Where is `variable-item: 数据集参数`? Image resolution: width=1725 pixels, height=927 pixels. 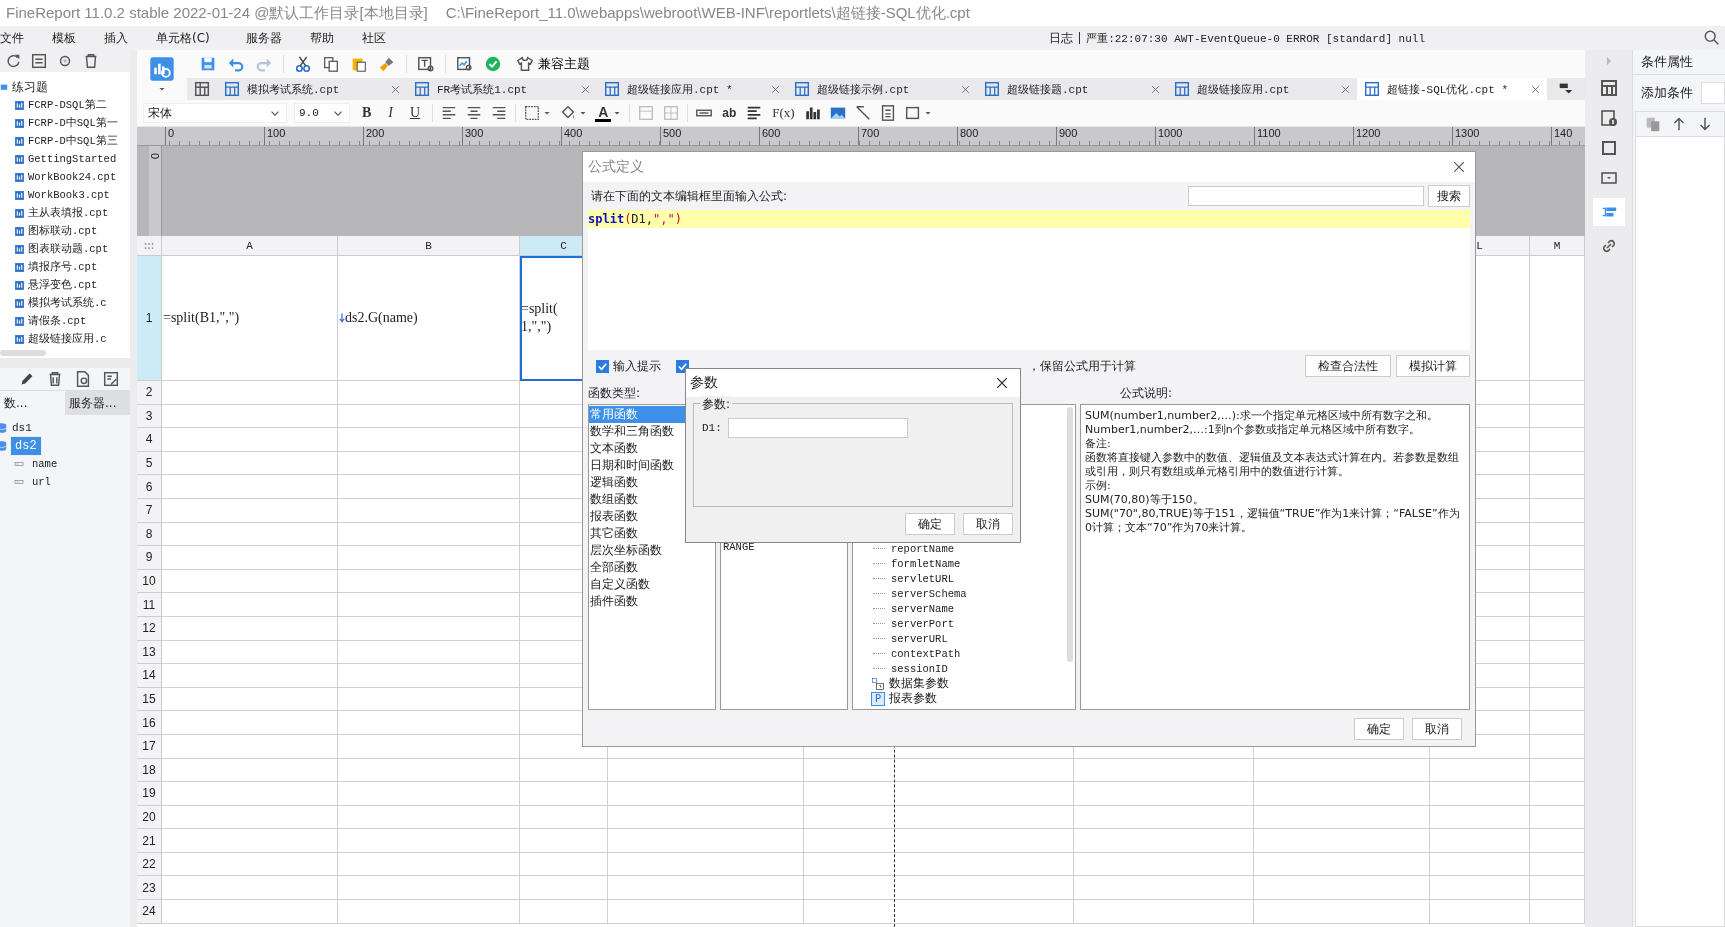
variable-item: 数据集参数 is located at coordinates (919, 683).